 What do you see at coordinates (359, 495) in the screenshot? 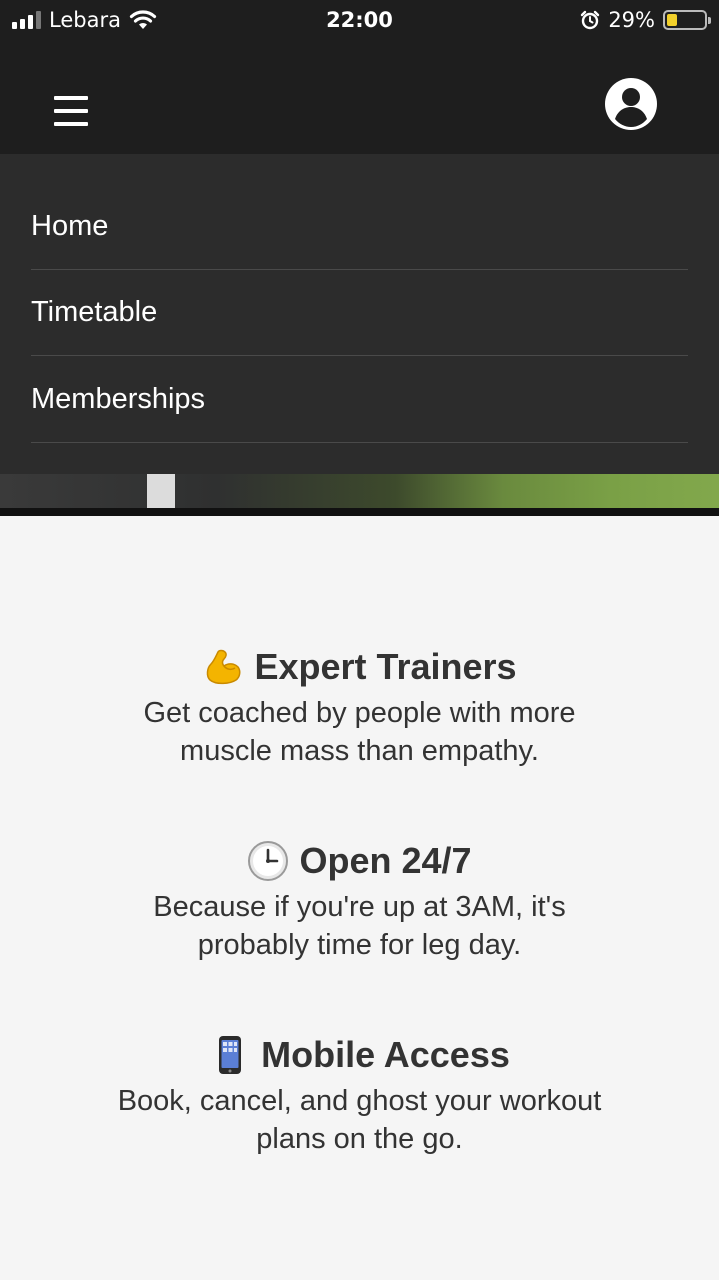
I see `hero-image` at bounding box center [359, 495].